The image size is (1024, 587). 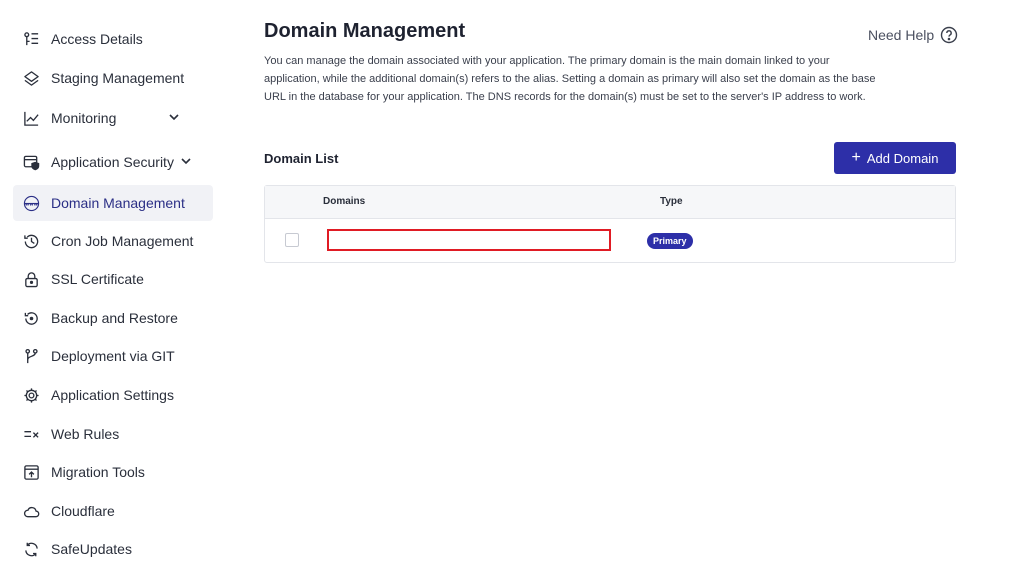 What do you see at coordinates (31, 279) in the screenshot?
I see `lock-icon` at bounding box center [31, 279].